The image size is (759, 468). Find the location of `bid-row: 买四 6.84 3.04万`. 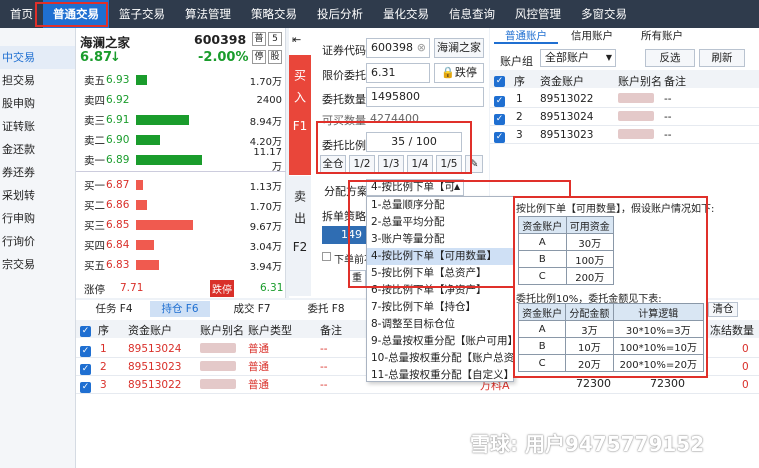

bid-row: 买四 6.84 3.04万 is located at coordinates (181, 245).